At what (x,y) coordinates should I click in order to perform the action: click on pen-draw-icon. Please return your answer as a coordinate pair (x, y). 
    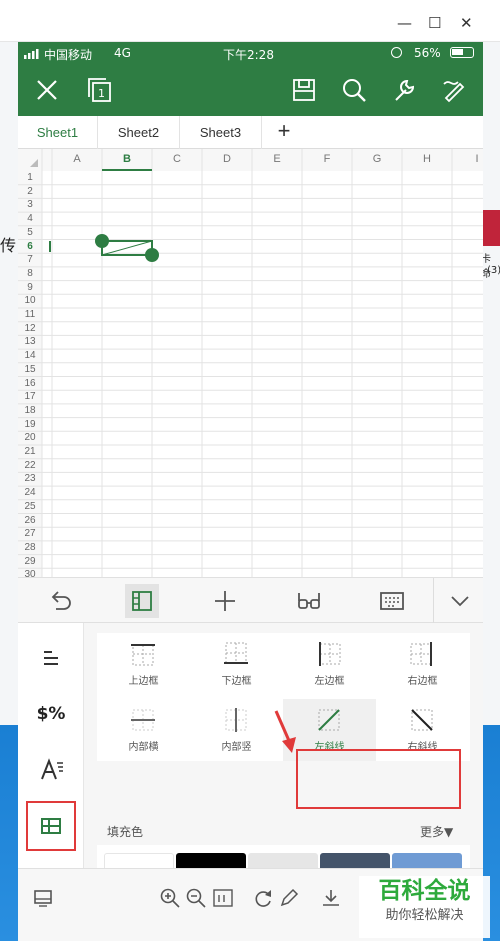
    Looking at the image, I should click on (454, 90).